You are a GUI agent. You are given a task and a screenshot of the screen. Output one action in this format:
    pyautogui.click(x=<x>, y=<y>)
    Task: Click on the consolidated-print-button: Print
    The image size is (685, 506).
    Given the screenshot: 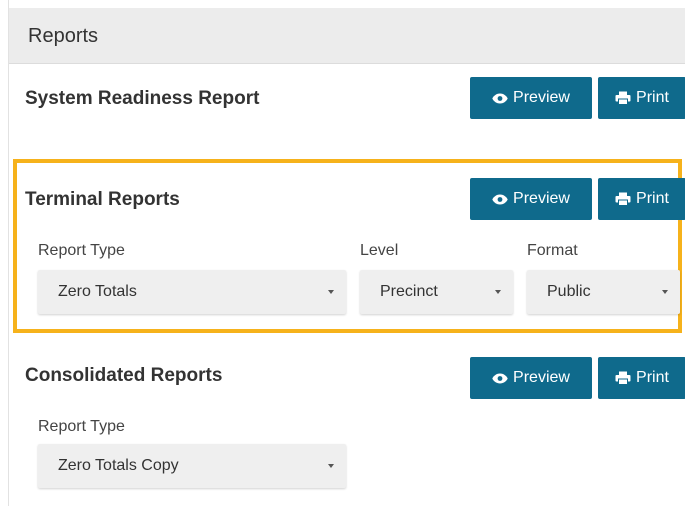 What is the action you would take?
    pyautogui.click(x=641, y=378)
    